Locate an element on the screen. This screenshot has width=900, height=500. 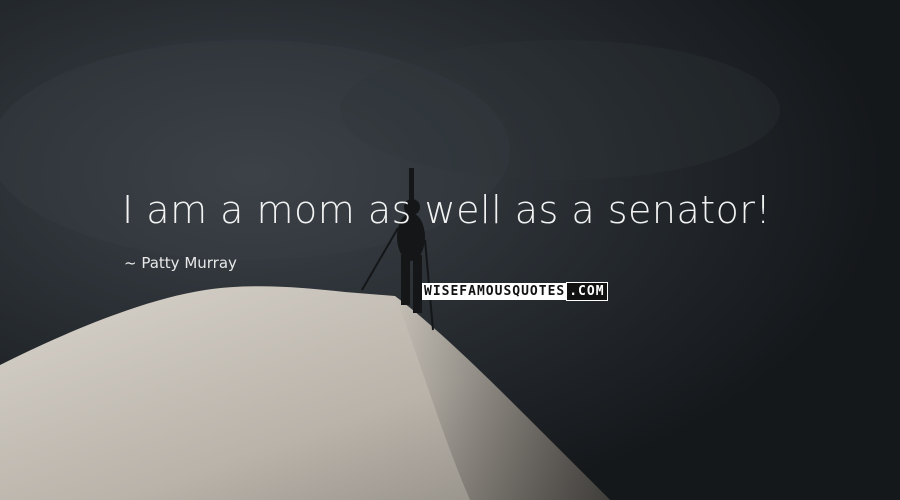
quote-author: ~ Patty Murray is located at coordinates (180, 263).